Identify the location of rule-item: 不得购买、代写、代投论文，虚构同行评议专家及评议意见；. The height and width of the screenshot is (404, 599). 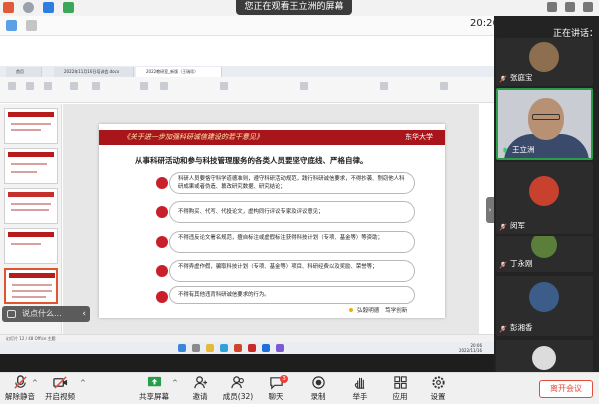
(292, 212).